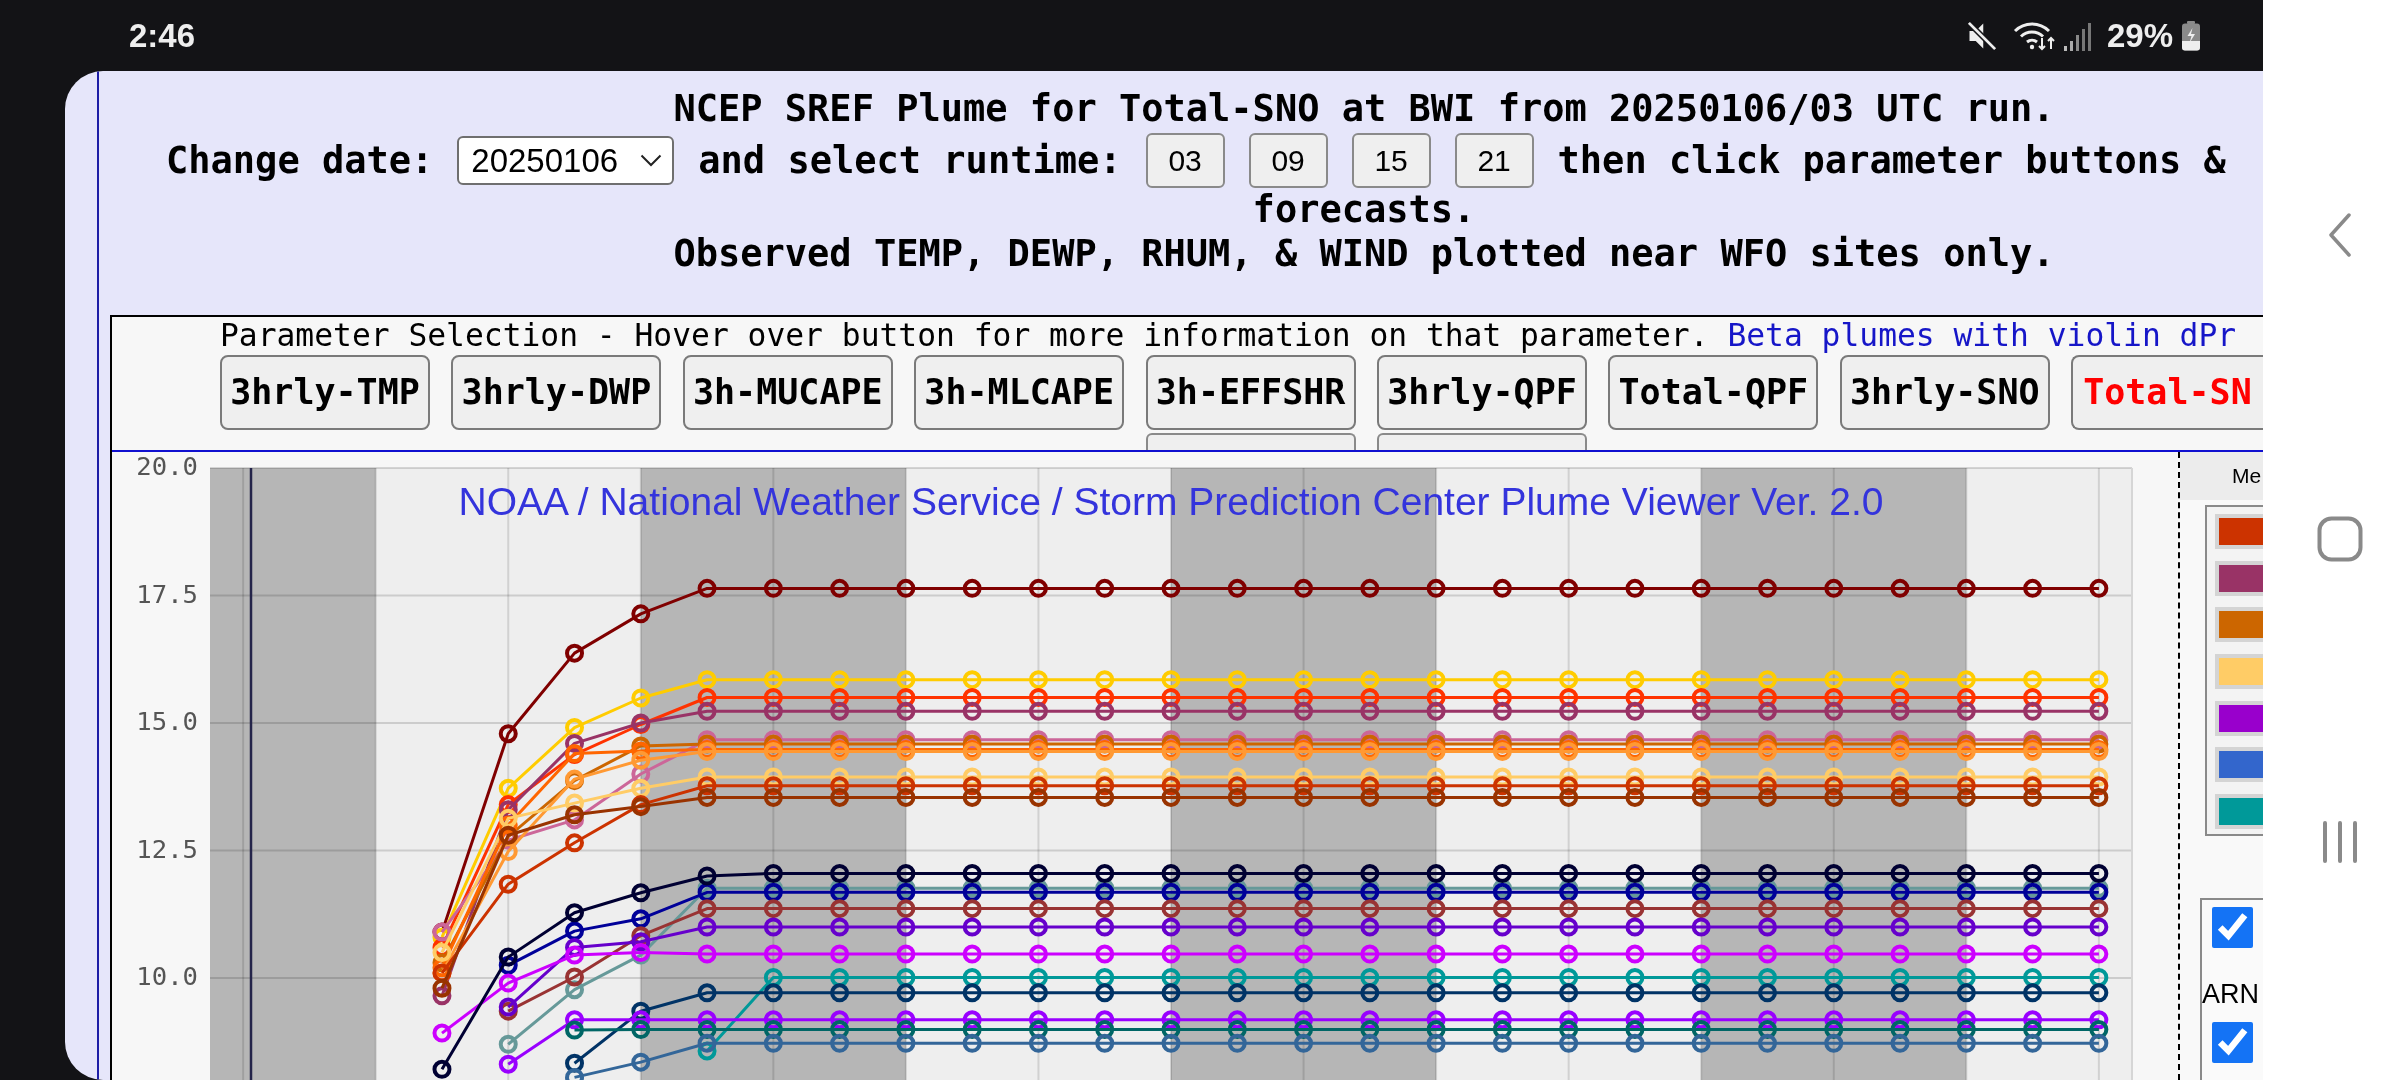 Image resolution: width=2408 pixels, height=1080 pixels. What do you see at coordinates (167, 976) in the screenshot?
I see `y-axis-label: 10.0` at bounding box center [167, 976].